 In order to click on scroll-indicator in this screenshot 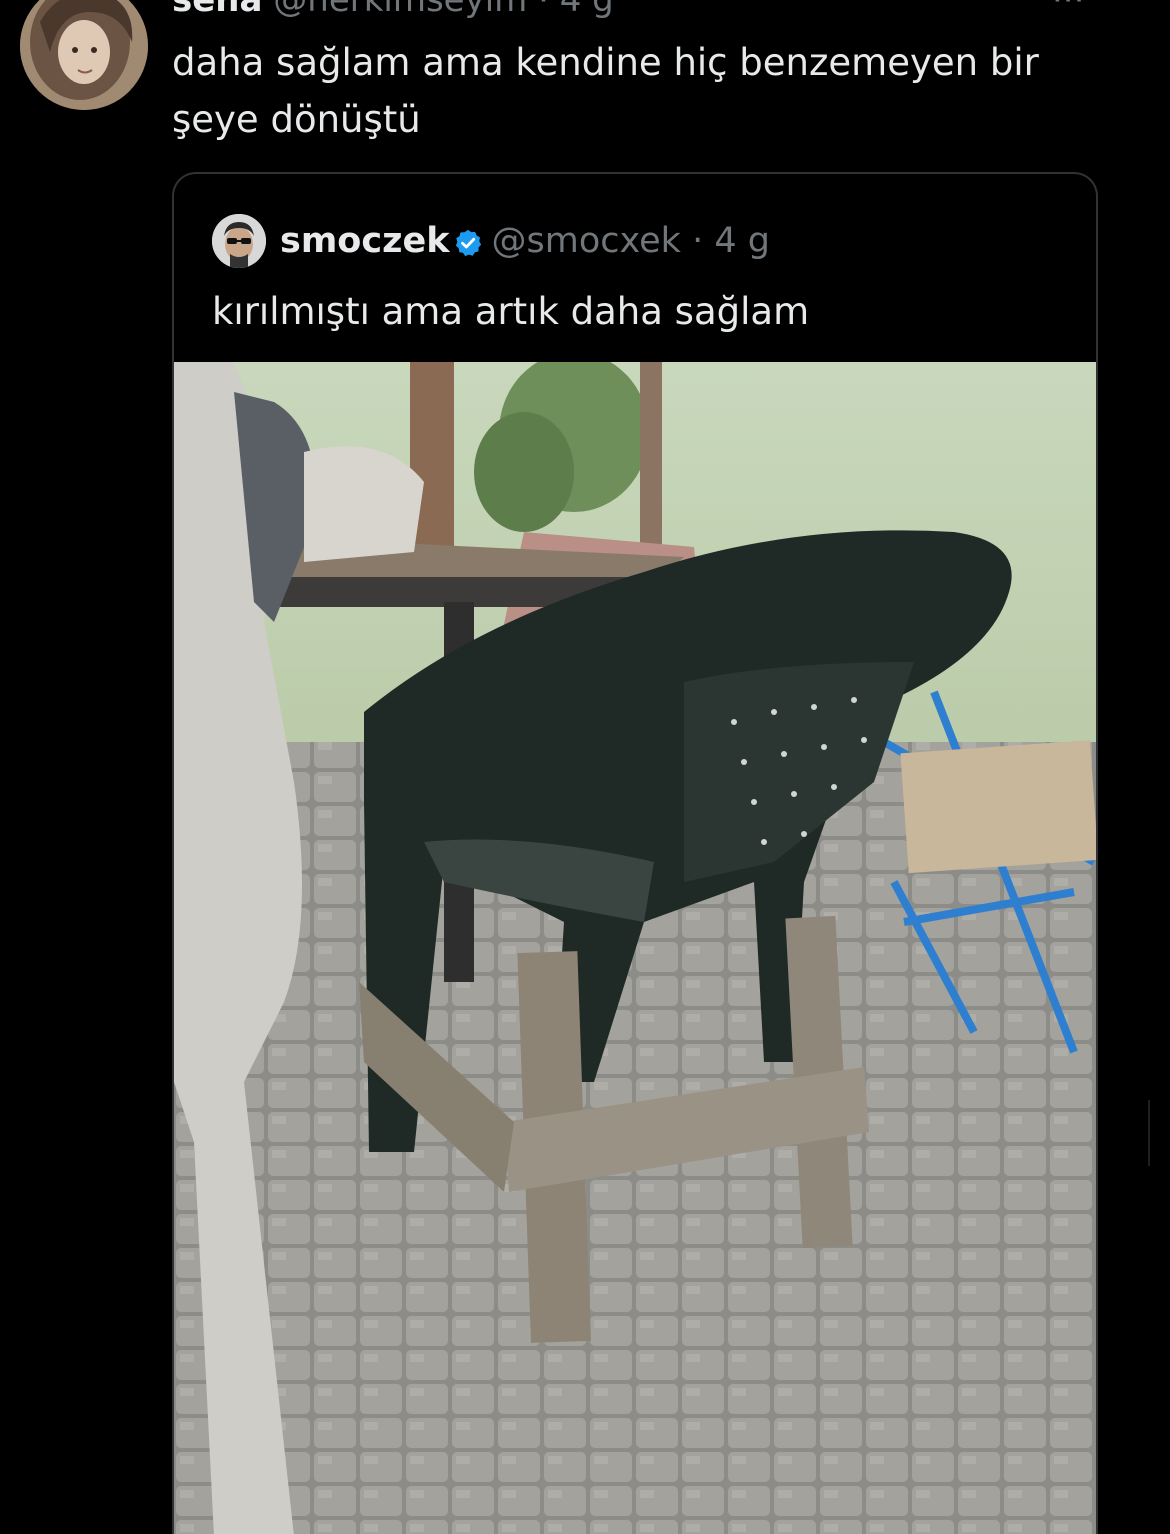, I will do `click(1149, 1133)`.